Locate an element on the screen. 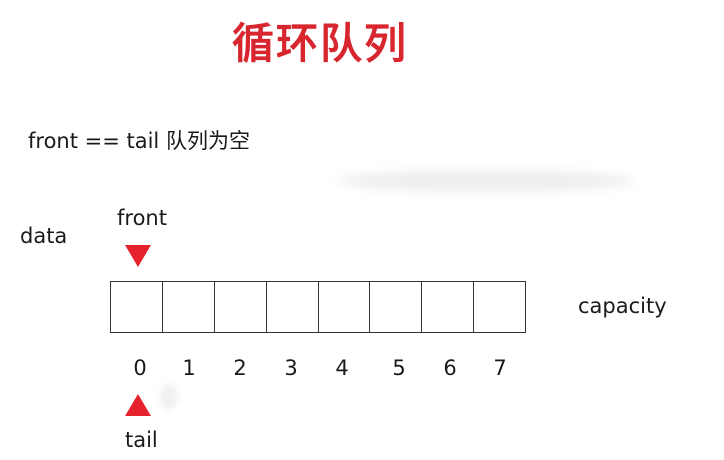 The width and height of the screenshot is (724, 460). data-label: data is located at coordinates (44, 236).